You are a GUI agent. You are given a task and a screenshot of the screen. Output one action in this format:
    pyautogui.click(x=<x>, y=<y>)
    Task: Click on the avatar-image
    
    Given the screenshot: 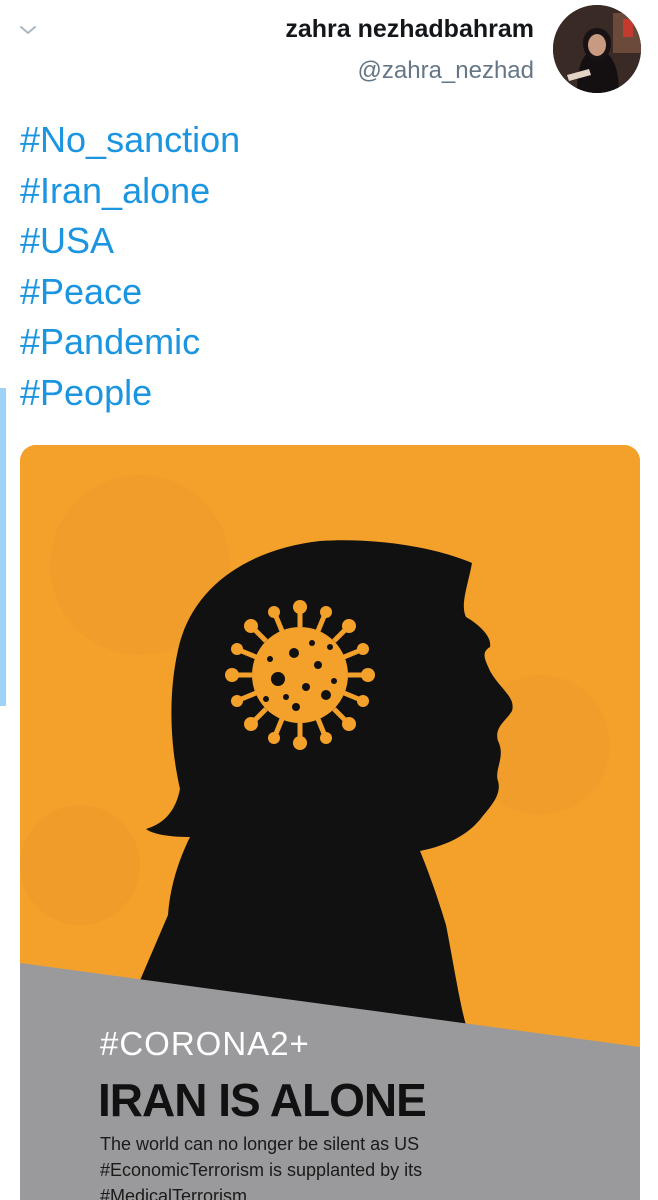 What is the action you would take?
    pyautogui.click(x=597, y=49)
    